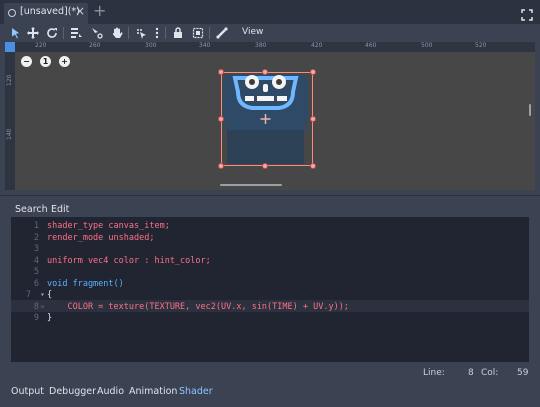  What do you see at coordinates (72, 391) in the screenshot?
I see `tab-debugger: Debugger` at bounding box center [72, 391].